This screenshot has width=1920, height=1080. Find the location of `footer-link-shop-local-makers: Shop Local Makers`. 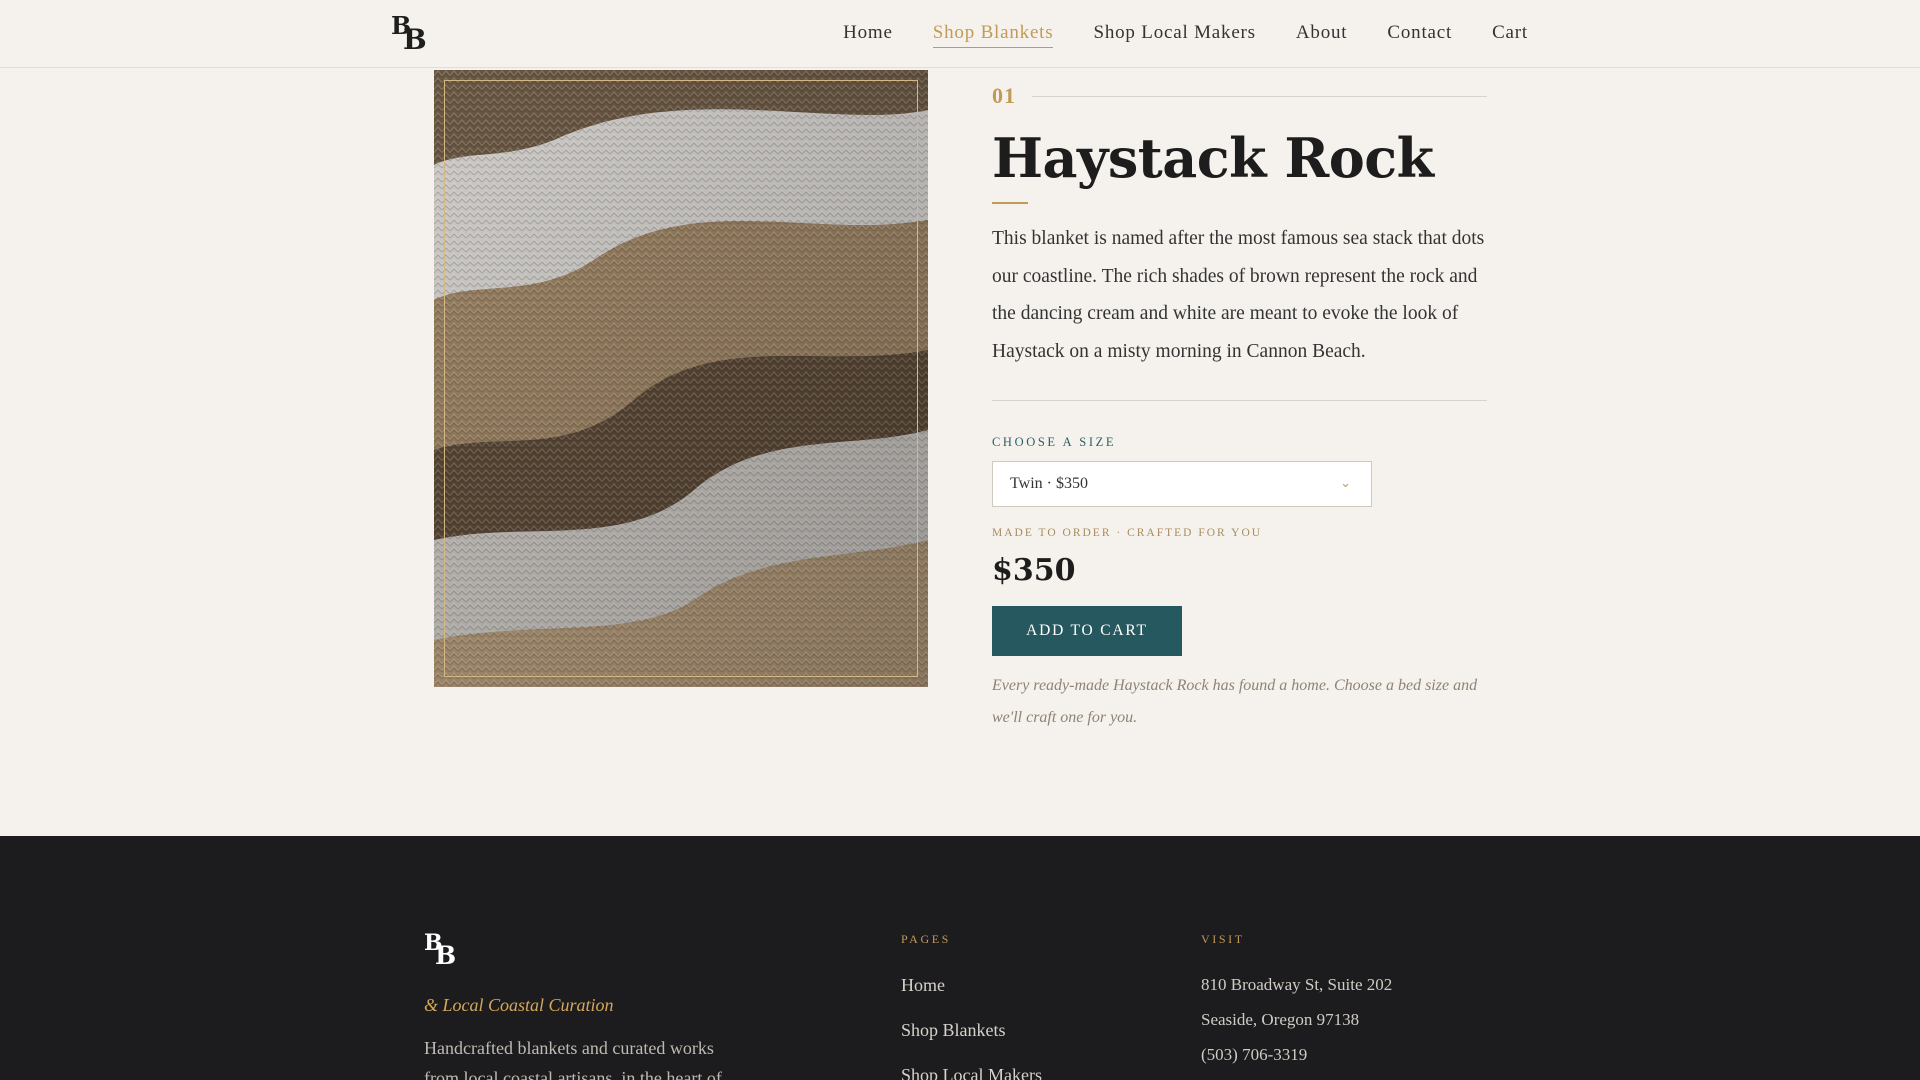

footer-link-shop-local-makers: Shop Local Makers is located at coordinates (971, 1072).